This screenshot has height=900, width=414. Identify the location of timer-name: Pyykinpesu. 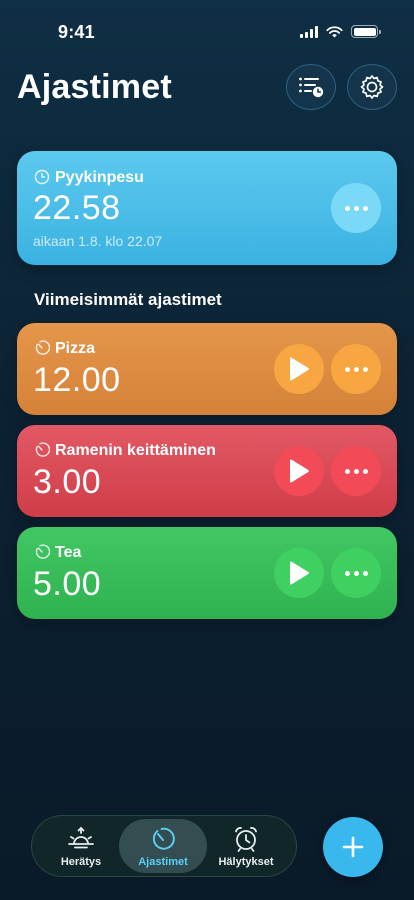
(99, 177).